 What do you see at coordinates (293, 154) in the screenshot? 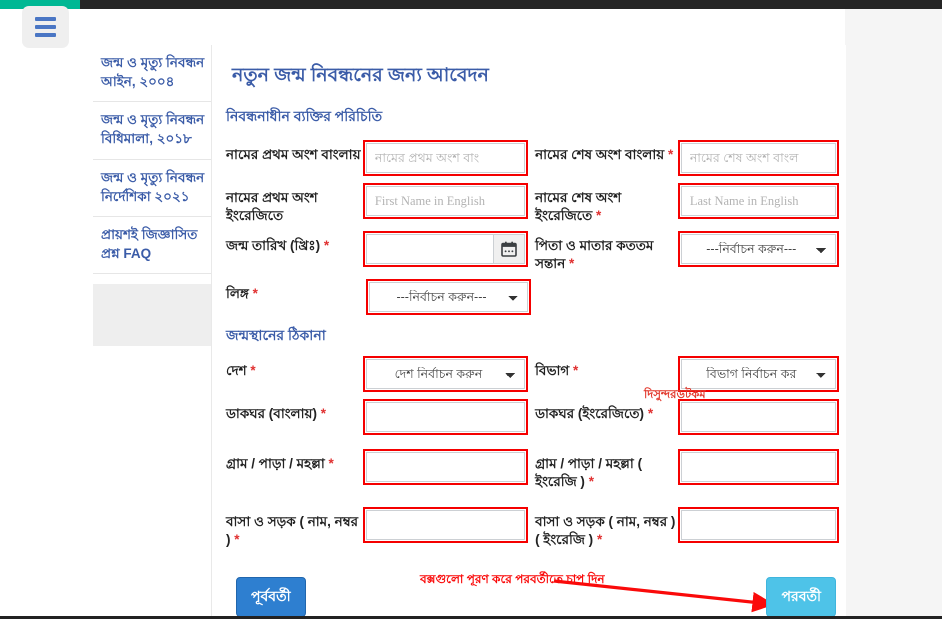
I see `label-first-name-bangla: নামের প্রথম অংশ বাংলায়` at bounding box center [293, 154].